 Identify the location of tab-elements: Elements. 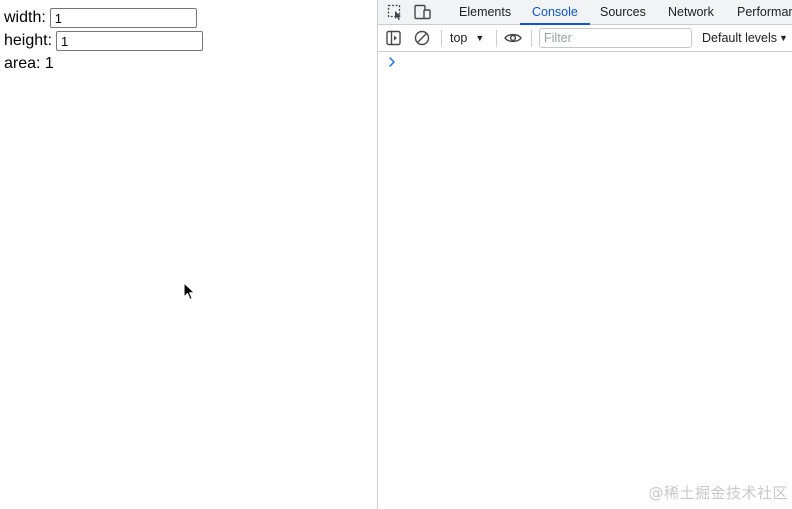
(485, 12).